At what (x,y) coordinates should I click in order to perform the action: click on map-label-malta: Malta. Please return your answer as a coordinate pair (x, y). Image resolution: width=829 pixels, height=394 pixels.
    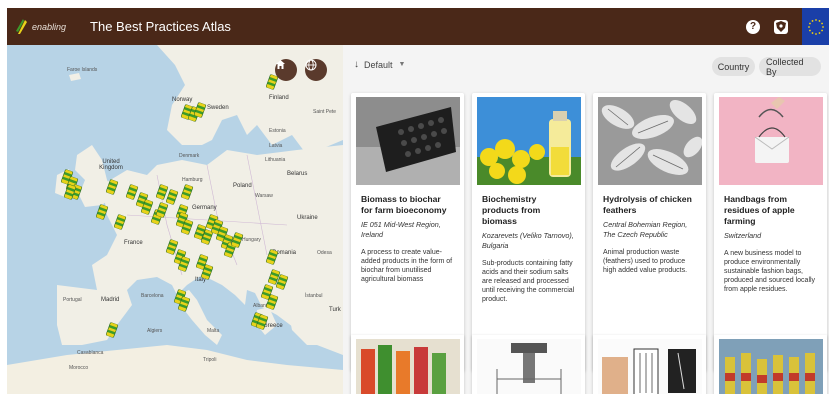
    Looking at the image, I should click on (213, 331).